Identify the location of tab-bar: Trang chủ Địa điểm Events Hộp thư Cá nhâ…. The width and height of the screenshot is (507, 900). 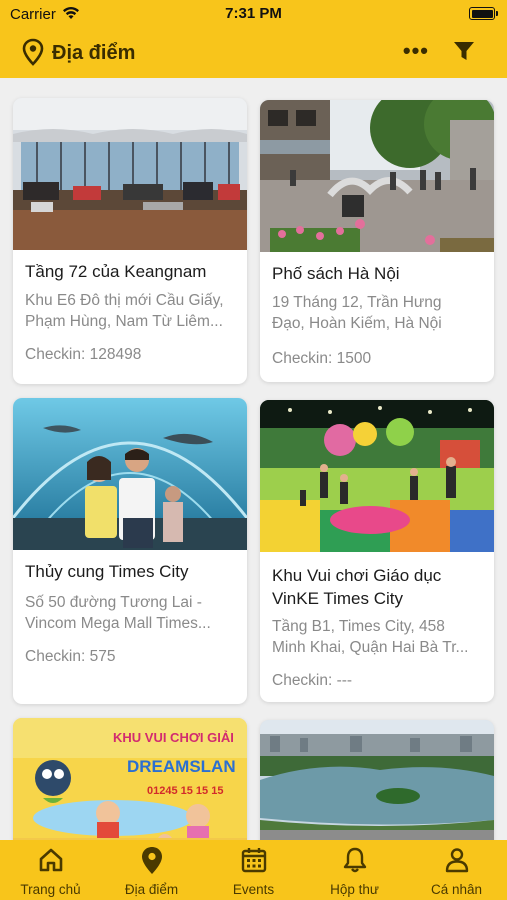
(253, 870).